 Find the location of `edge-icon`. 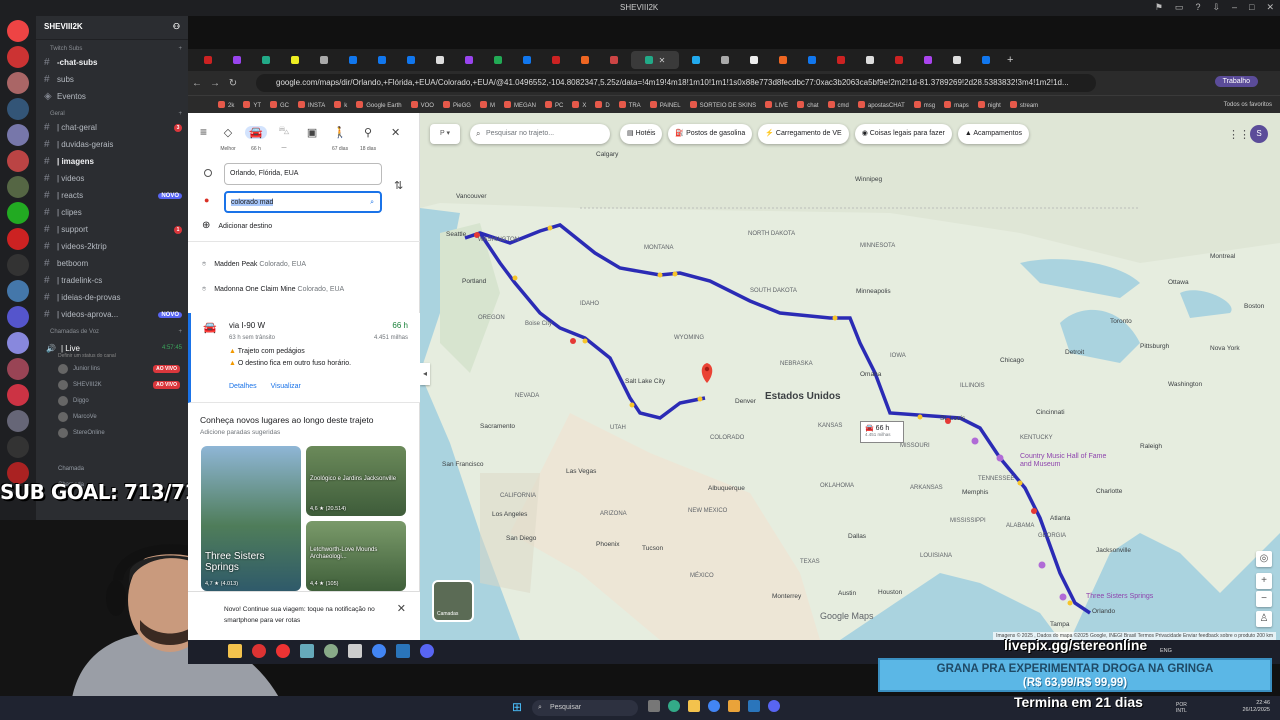

edge-icon is located at coordinates (674, 706).